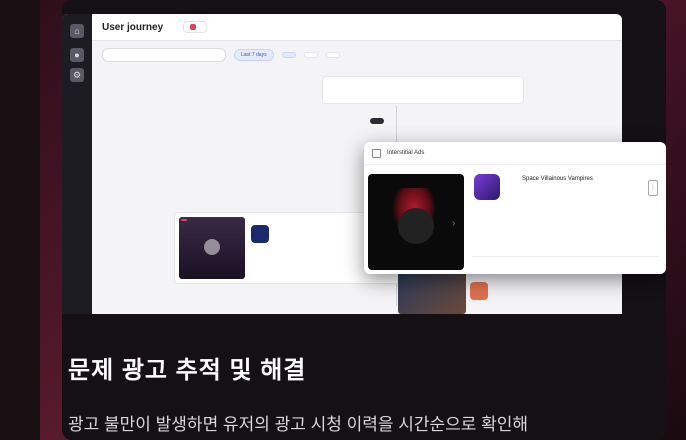 This screenshot has width=686, height=440. I want to click on checkbox, so click(376, 153).